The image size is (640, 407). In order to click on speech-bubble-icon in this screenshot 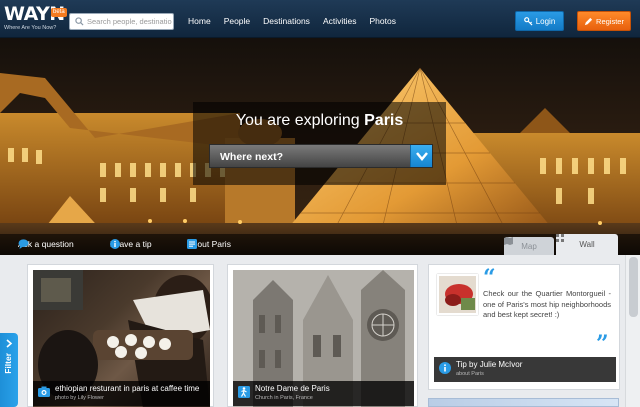, I will do `click(23, 244)`.